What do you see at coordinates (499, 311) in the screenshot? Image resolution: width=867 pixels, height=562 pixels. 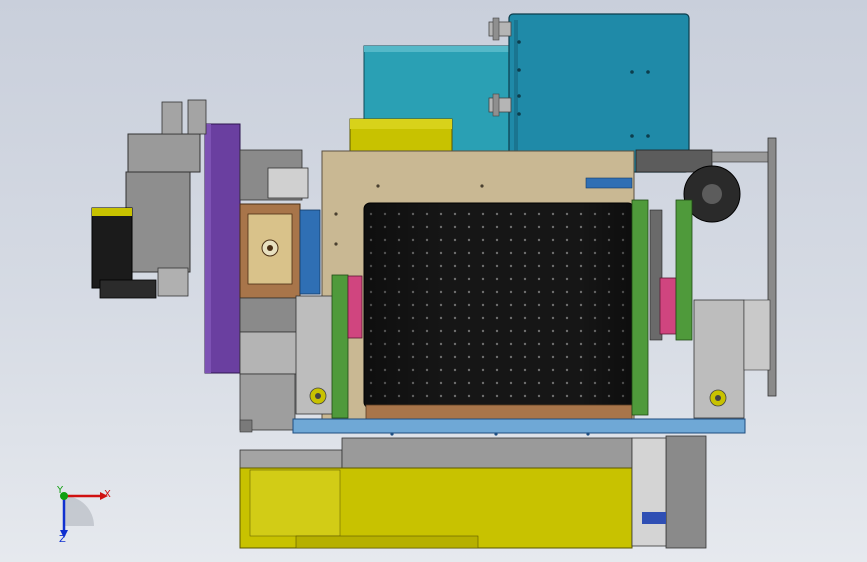 I see `perforated-drum` at bounding box center [499, 311].